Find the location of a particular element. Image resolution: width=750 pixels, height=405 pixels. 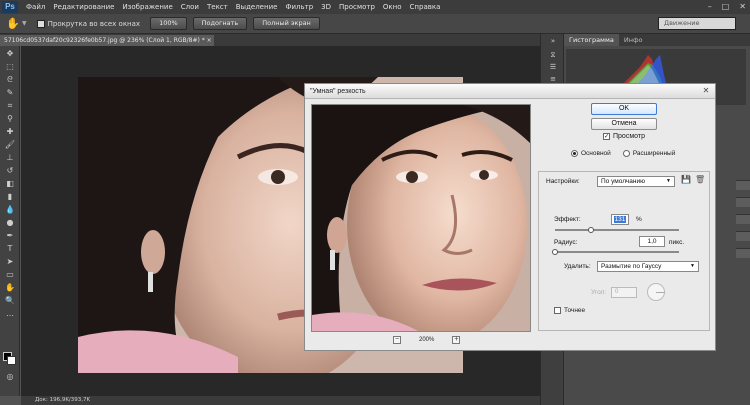

angle-dial-icon is located at coordinates (656, 292).